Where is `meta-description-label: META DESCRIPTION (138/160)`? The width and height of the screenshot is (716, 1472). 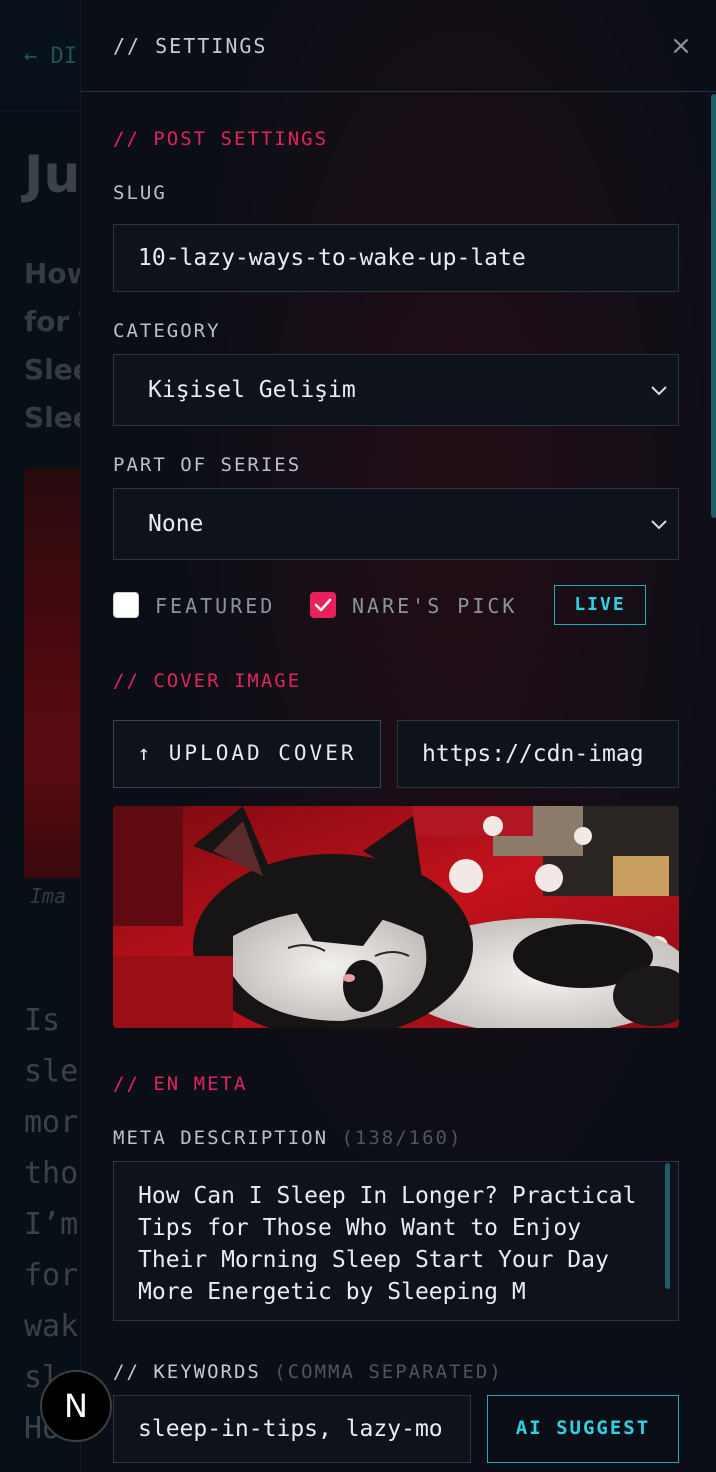
meta-description-label: META DESCRIPTION (138/160) is located at coordinates (287, 1138).